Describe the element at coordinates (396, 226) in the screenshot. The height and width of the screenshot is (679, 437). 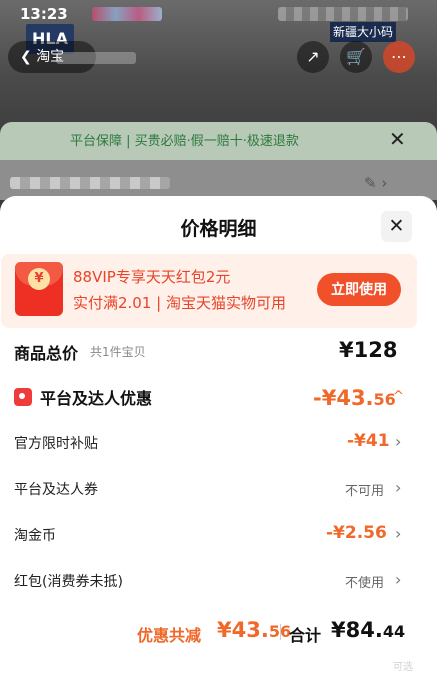
I see `sheet-close-button: ✕` at that location.